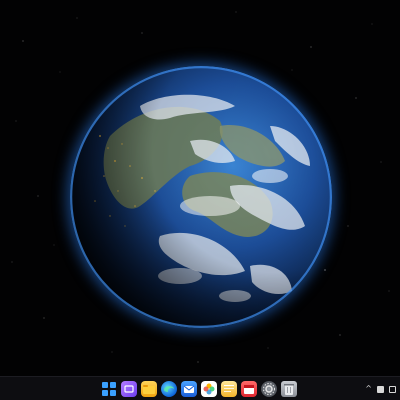 This screenshot has width=400, height=400. What do you see at coordinates (189, 389) in the screenshot?
I see `mail-icon` at bounding box center [189, 389].